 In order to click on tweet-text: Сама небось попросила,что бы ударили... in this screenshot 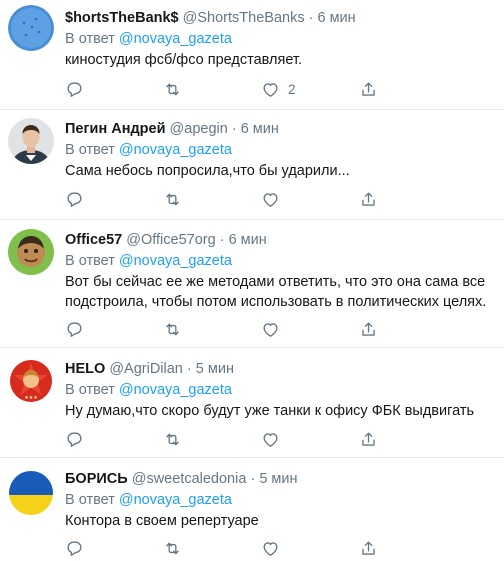, I will do `click(281, 171)`.